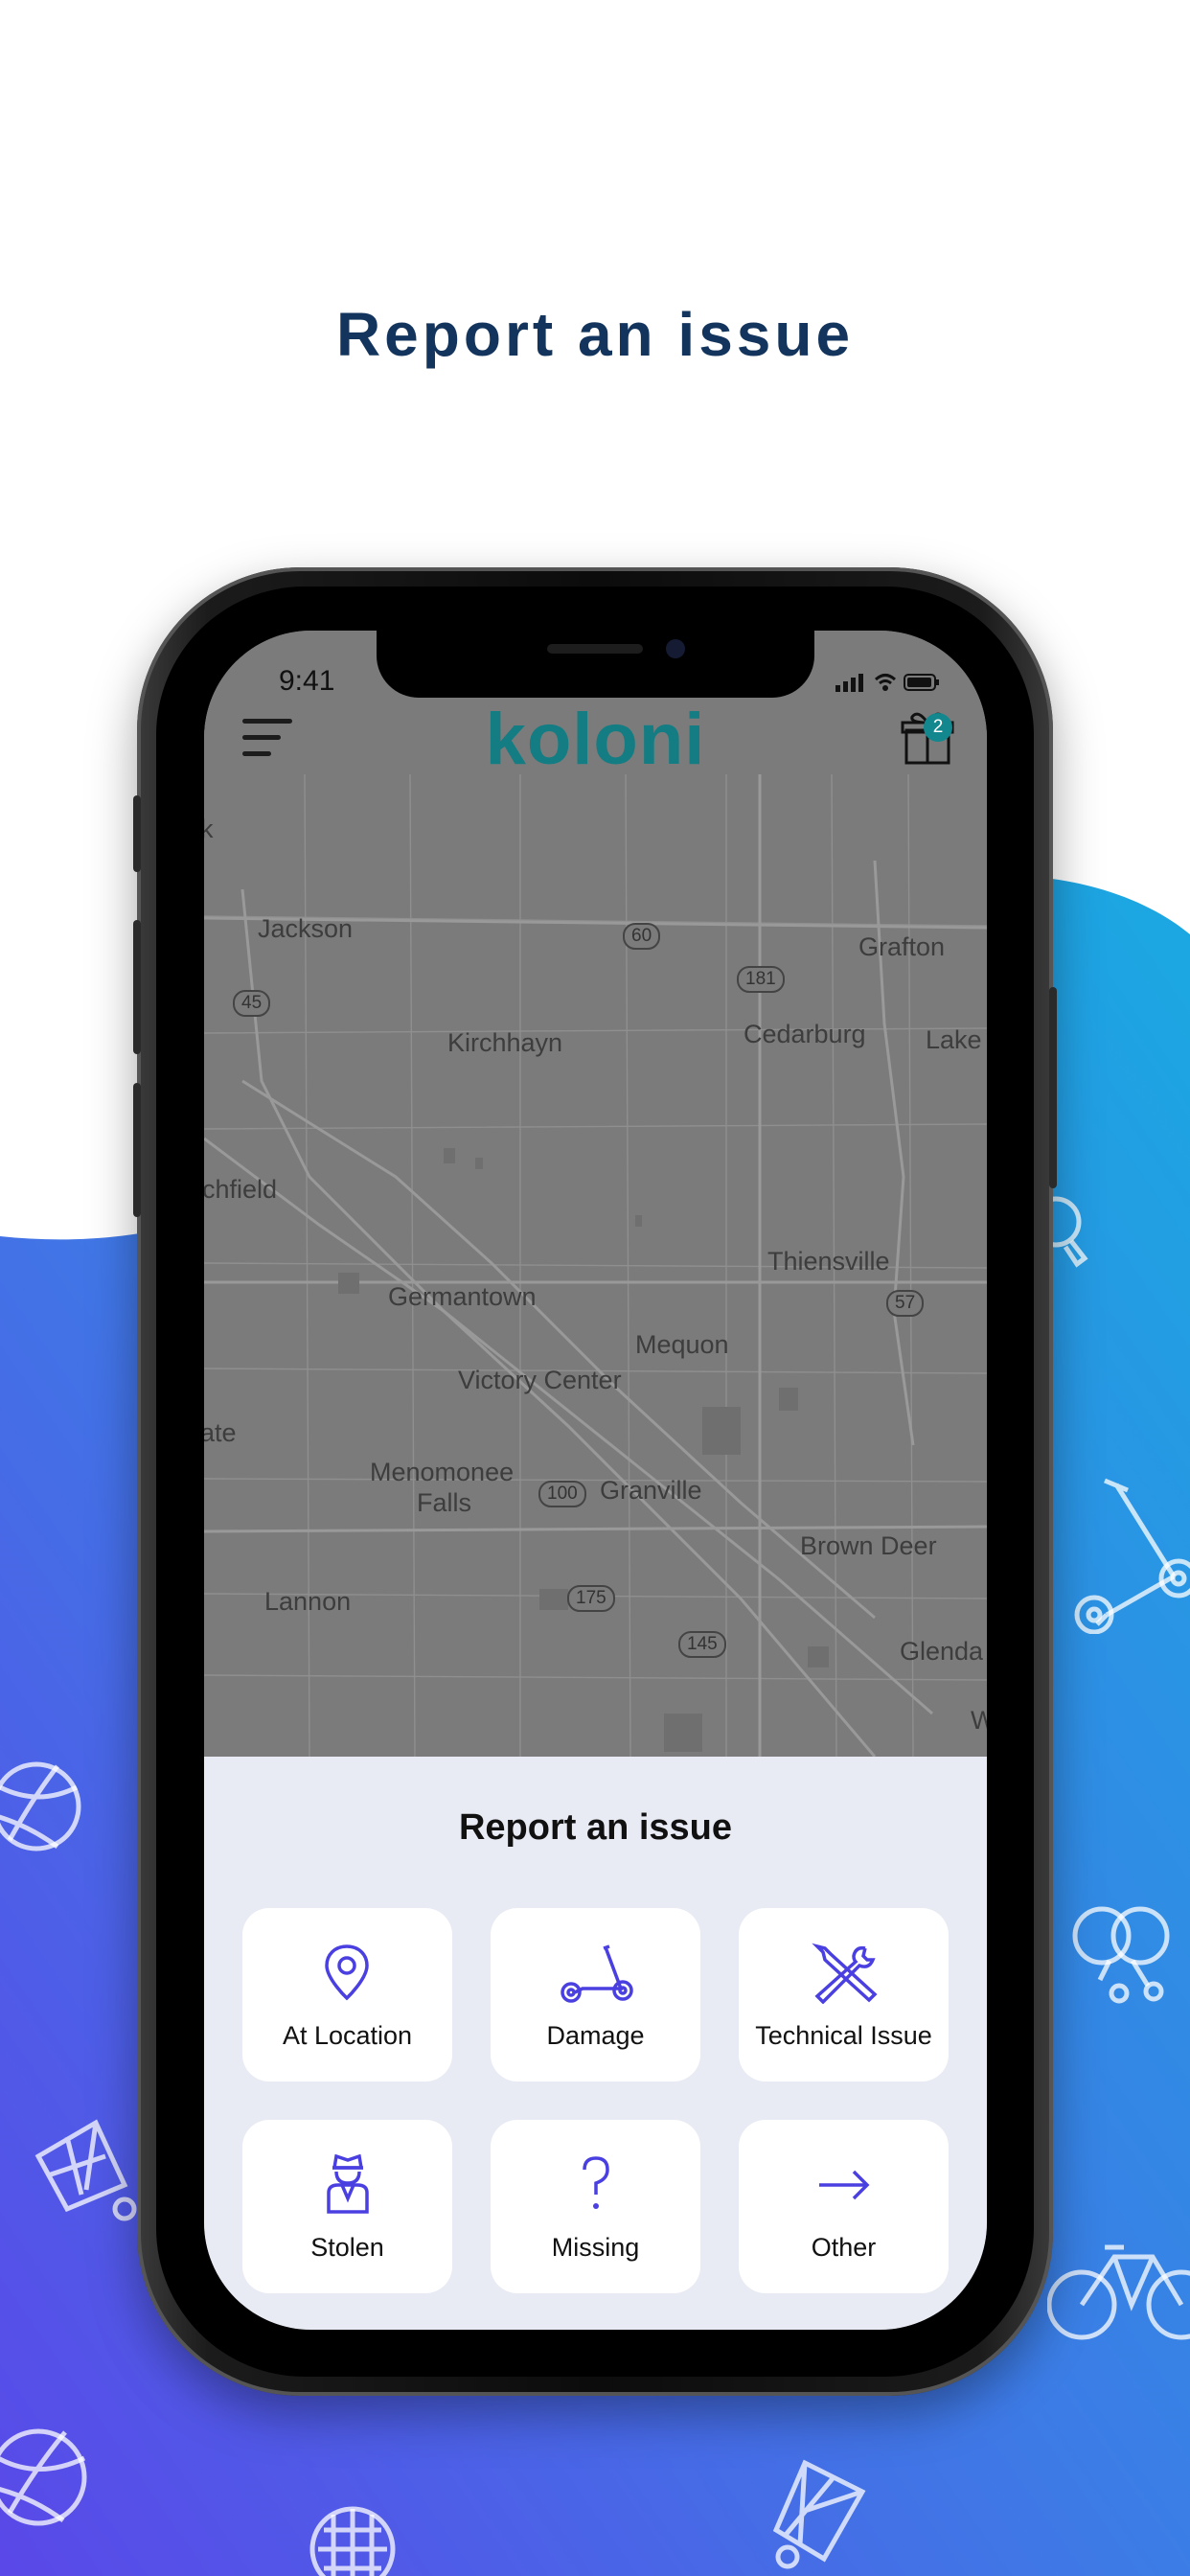  What do you see at coordinates (845, 1974) in the screenshot?
I see `tools-icon` at bounding box center [845, 1974].